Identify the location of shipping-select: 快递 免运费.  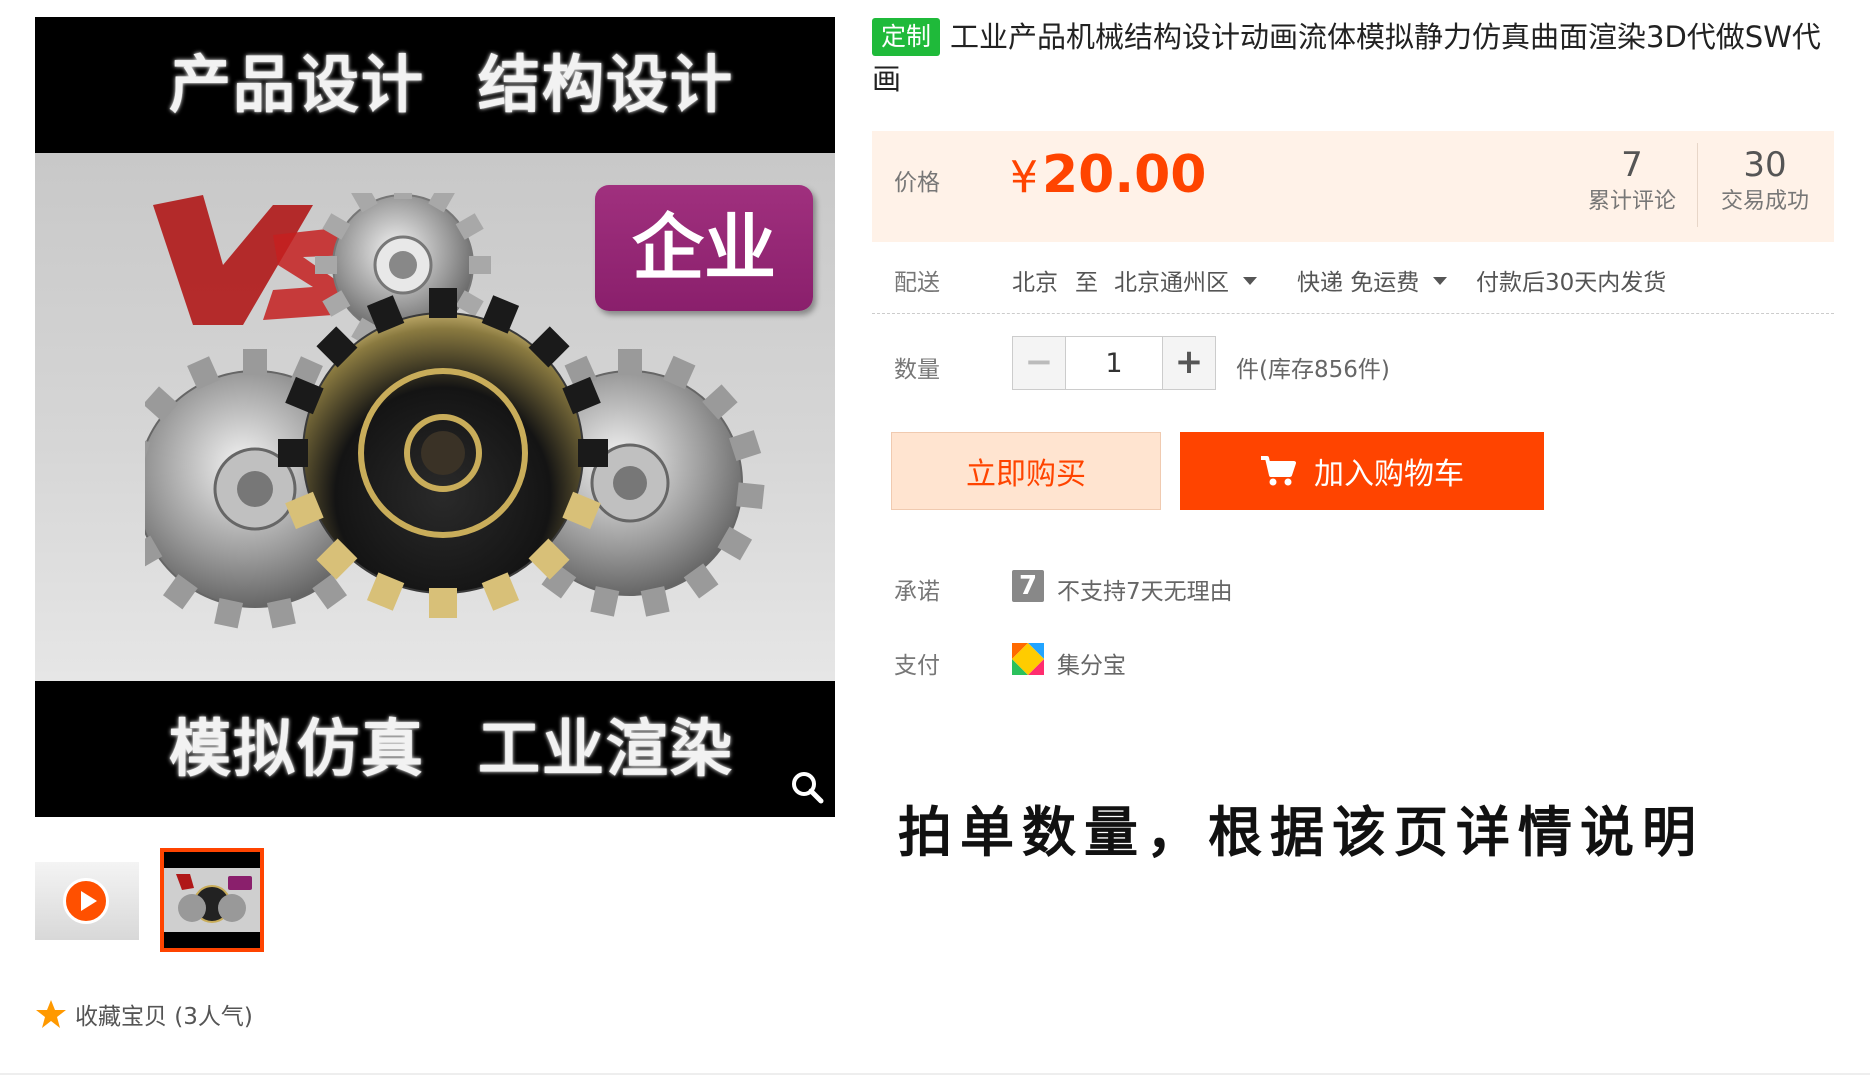
(1372, 280).